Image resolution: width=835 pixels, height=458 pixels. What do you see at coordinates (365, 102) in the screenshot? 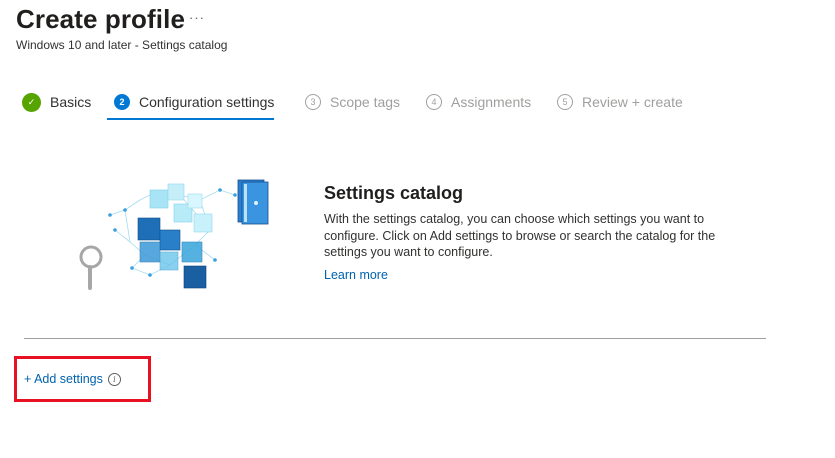
I see `step-label: Scope tags` at bounding box center [365, 102].